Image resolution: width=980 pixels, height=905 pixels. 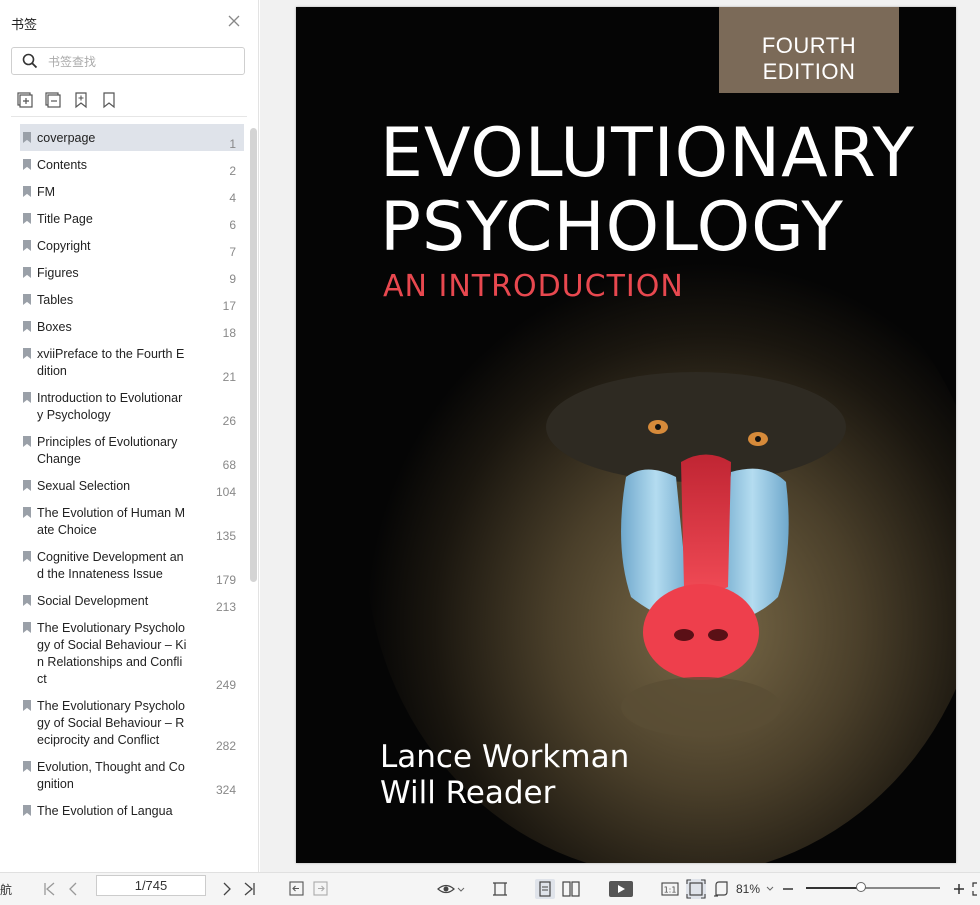 I want to click on close-icon, so click(x=234, y=22).